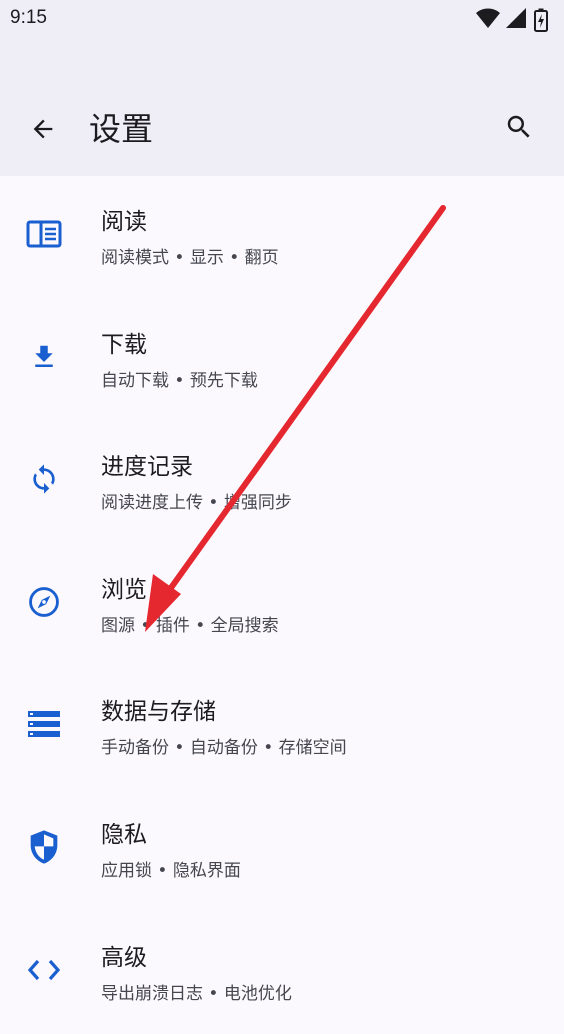 The width and height of the screenshot is (564, 1034). I want to click on settings-item-title: 隐私, so click(124, 834).